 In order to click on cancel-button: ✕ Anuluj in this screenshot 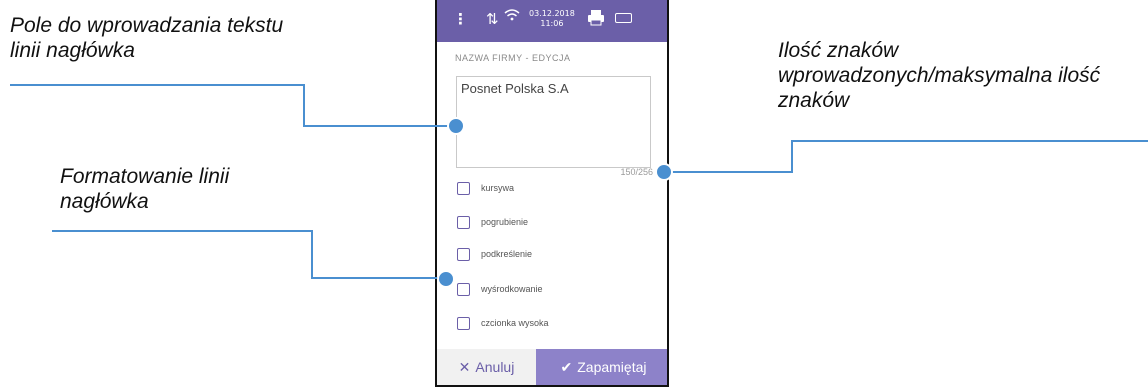, I will do `click(486, 367)`.